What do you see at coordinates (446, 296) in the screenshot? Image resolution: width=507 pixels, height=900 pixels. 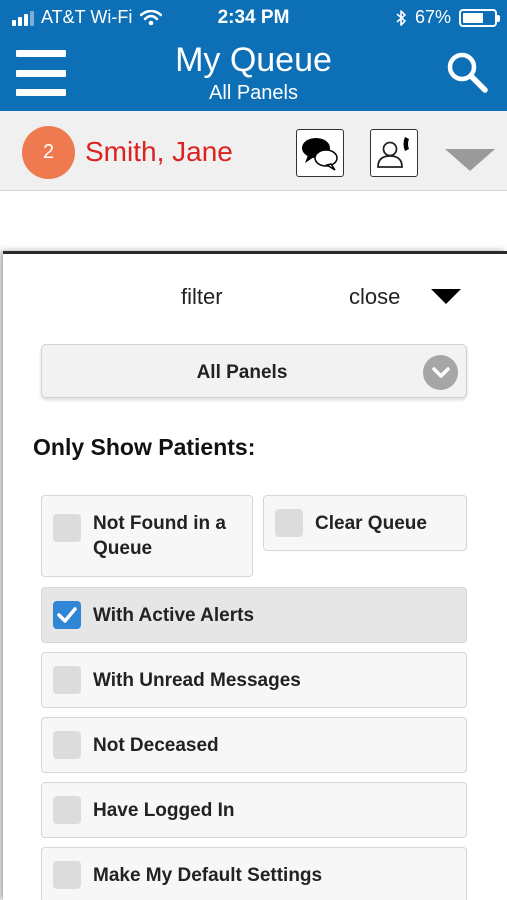 I see `caret-down-icon` at bounding box center [446, 296].